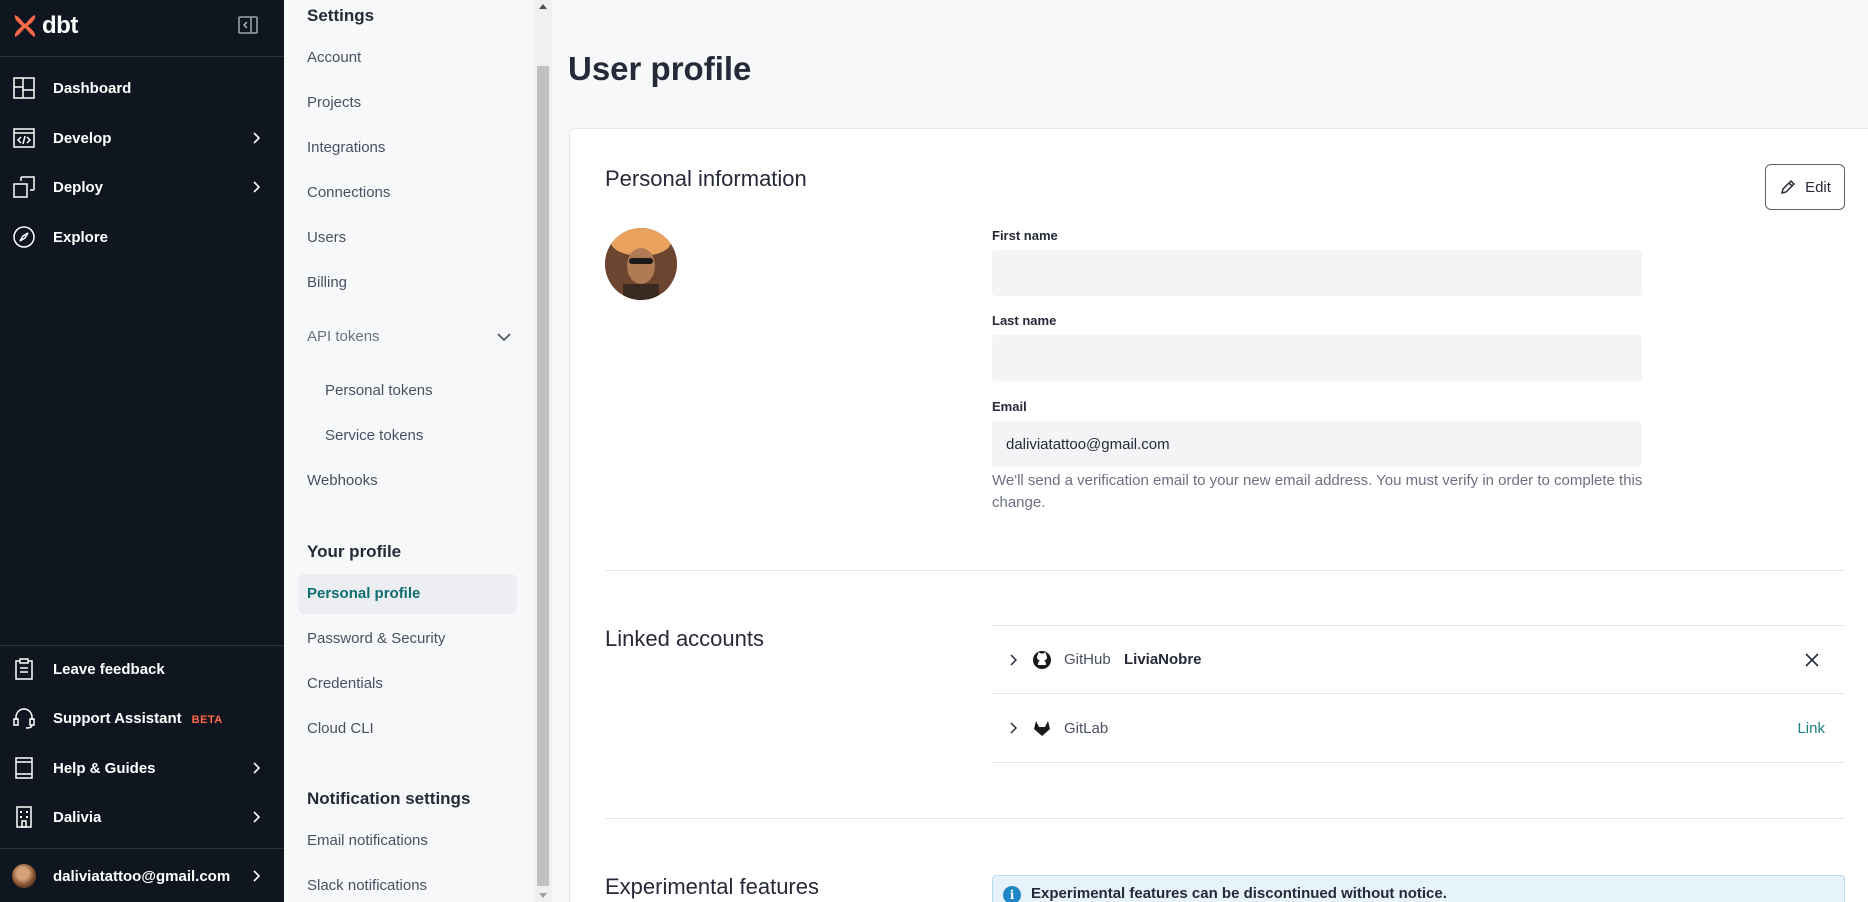  I want to click on nav-label: Develop, so click(82, 138).